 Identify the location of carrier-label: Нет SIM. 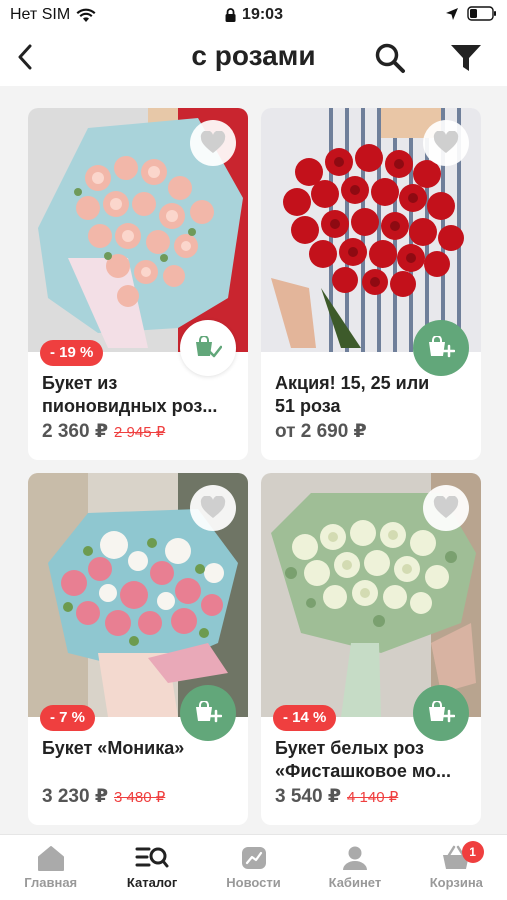
(40, 14).